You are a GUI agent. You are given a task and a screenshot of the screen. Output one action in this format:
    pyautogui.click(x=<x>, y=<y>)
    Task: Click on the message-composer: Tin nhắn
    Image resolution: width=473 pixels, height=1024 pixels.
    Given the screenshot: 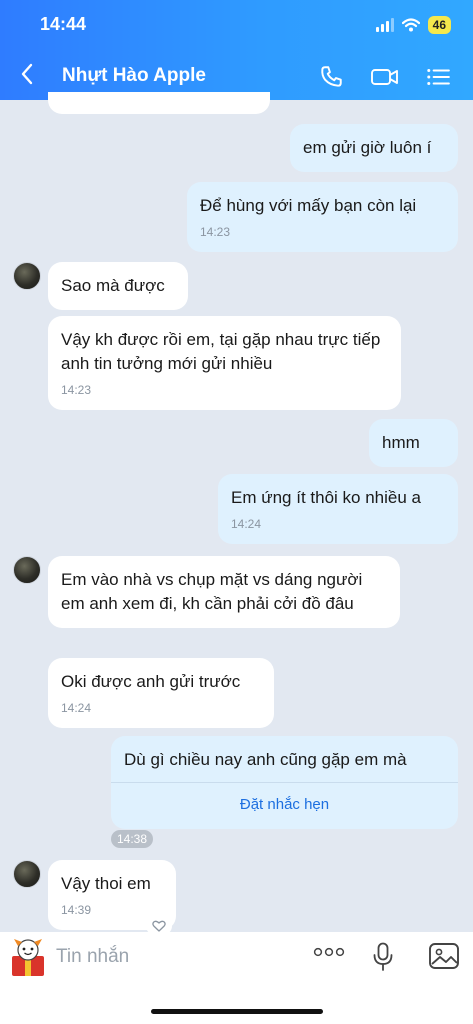 What is the action you would take?
    pyautogui.click(x=236, y=978)
    